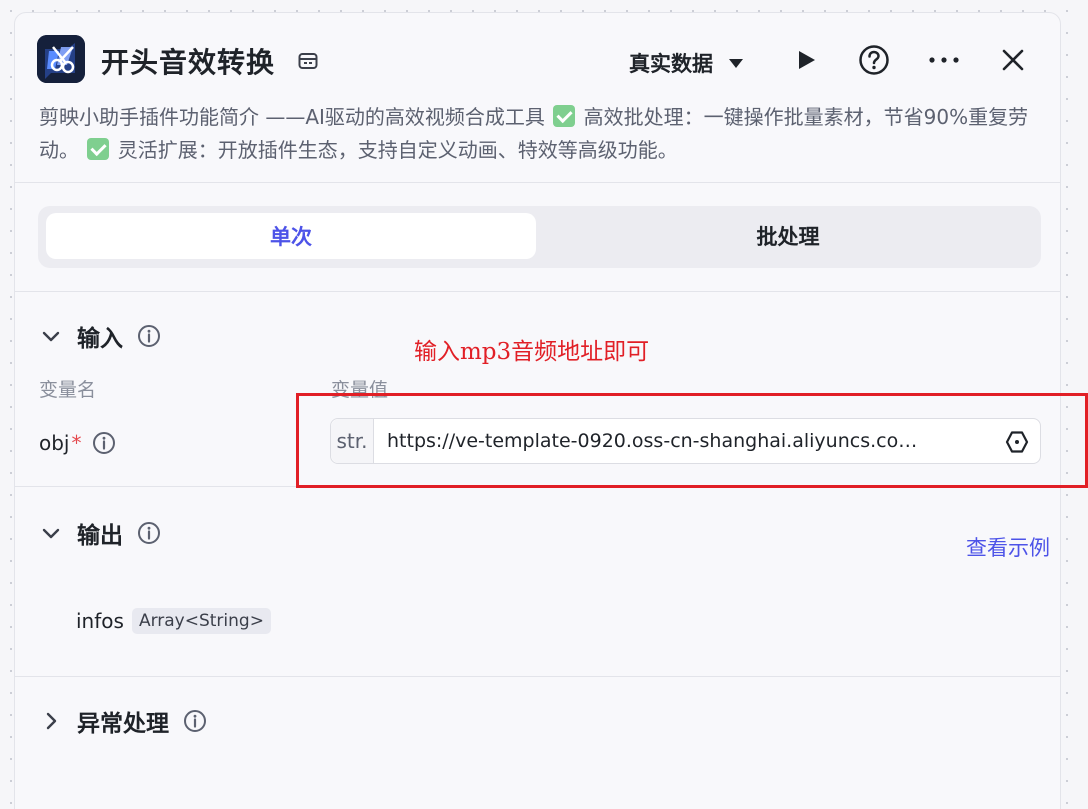  What do you see at coordinates (295, 117) in the screenshot?
I see `description-intro: 剪映小助手插件功能简介 ——AI驱动的高效视频合成工具` at bounding box center [295, 117].